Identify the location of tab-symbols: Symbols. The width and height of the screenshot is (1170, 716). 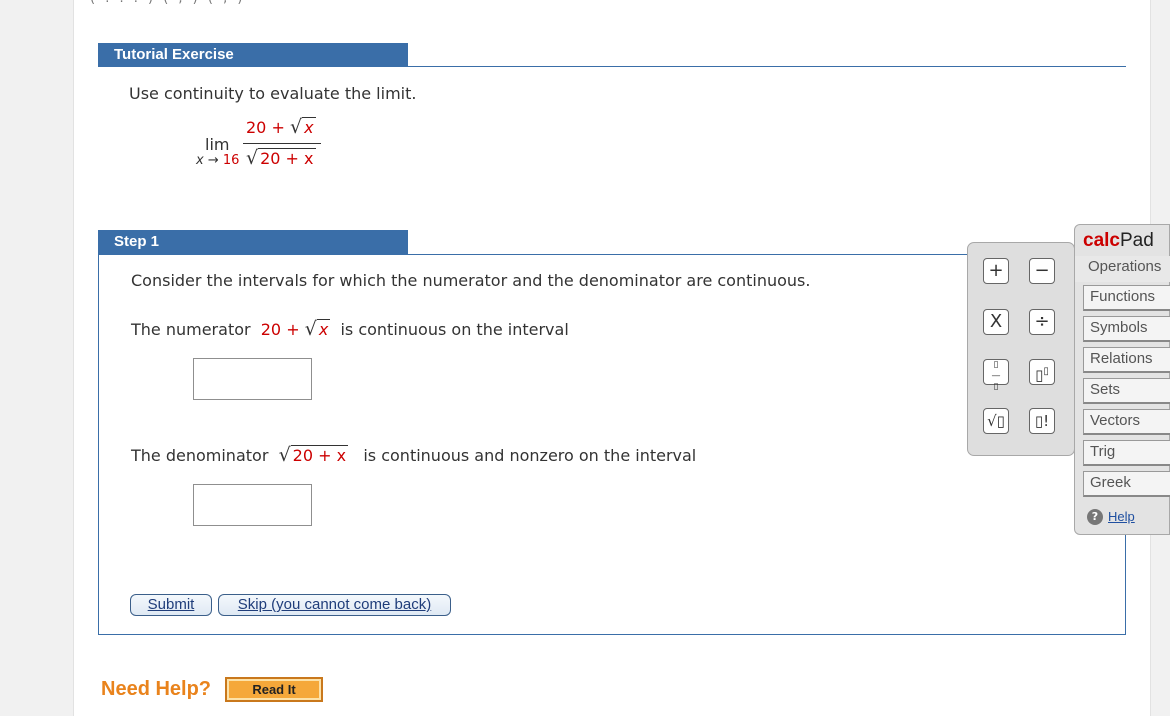
(1126, 329).